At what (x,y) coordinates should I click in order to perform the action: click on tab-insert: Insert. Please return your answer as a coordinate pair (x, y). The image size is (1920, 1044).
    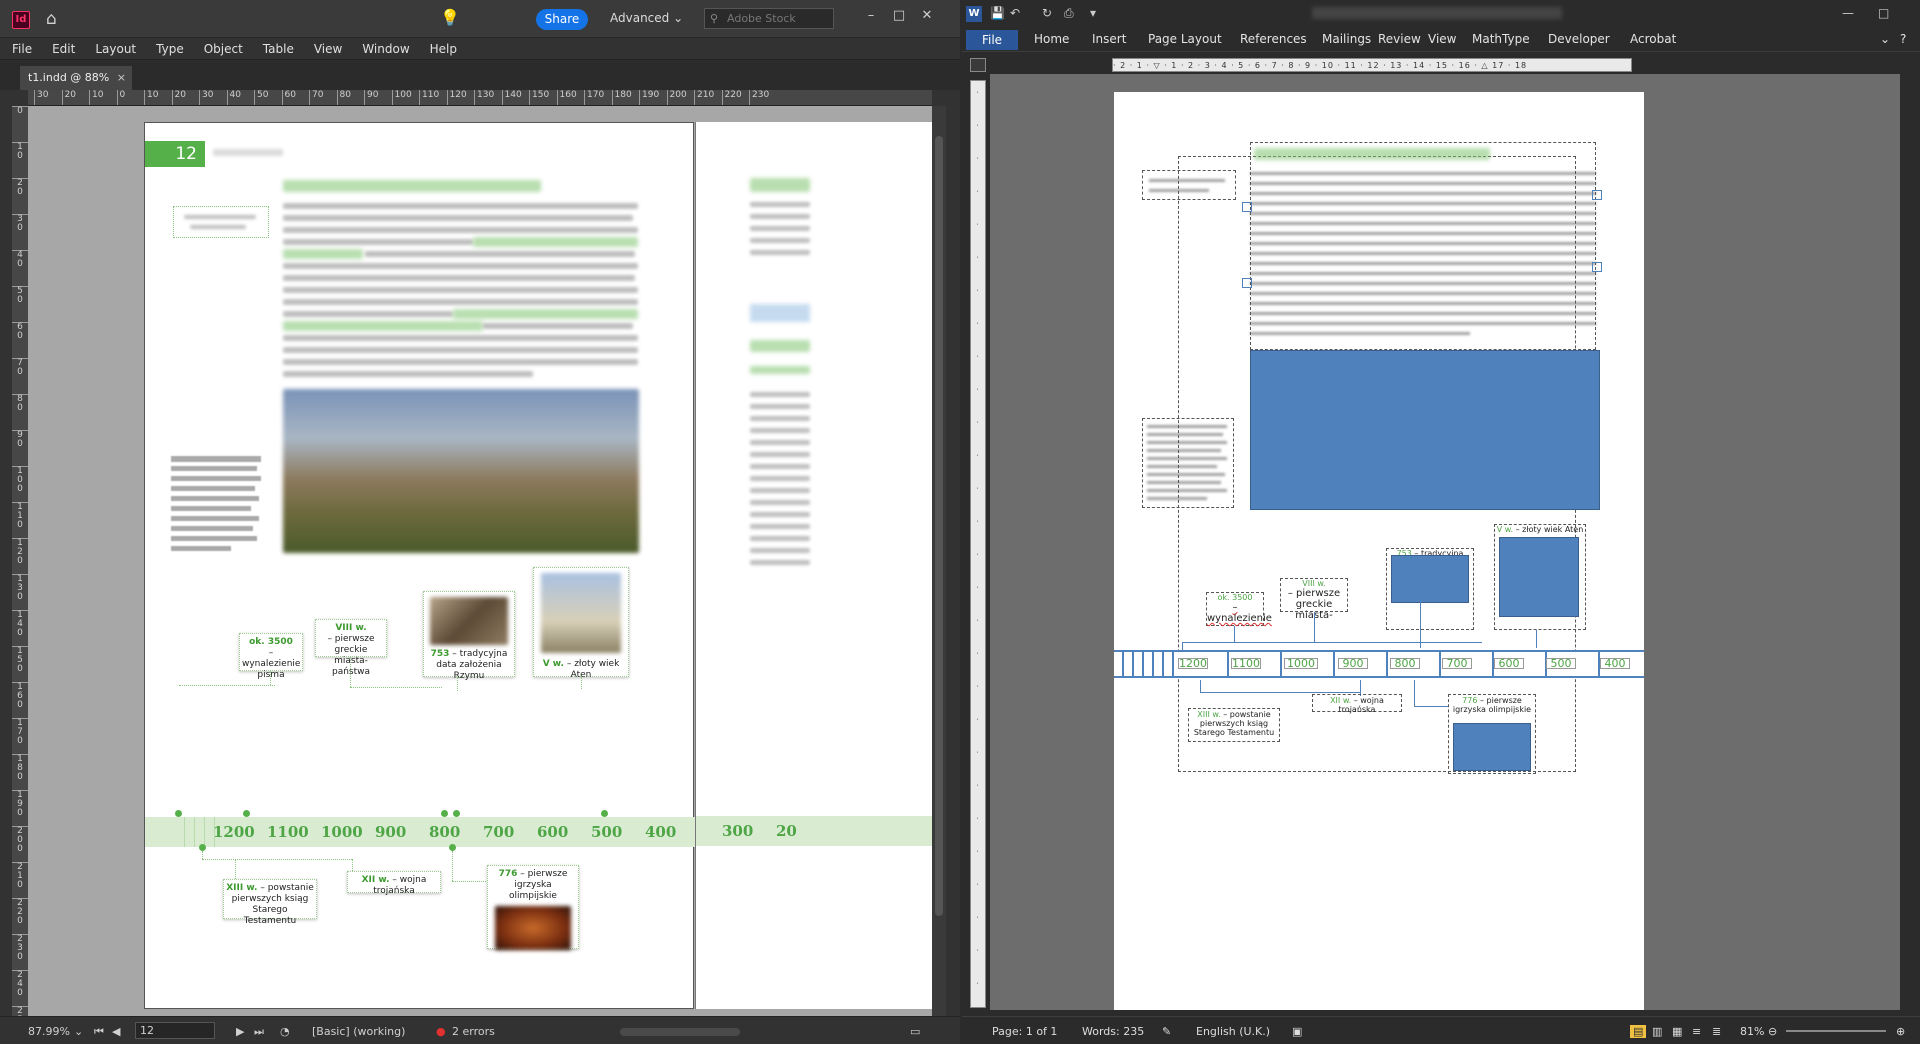
    Looking at the image, I should click on (1109, 39).